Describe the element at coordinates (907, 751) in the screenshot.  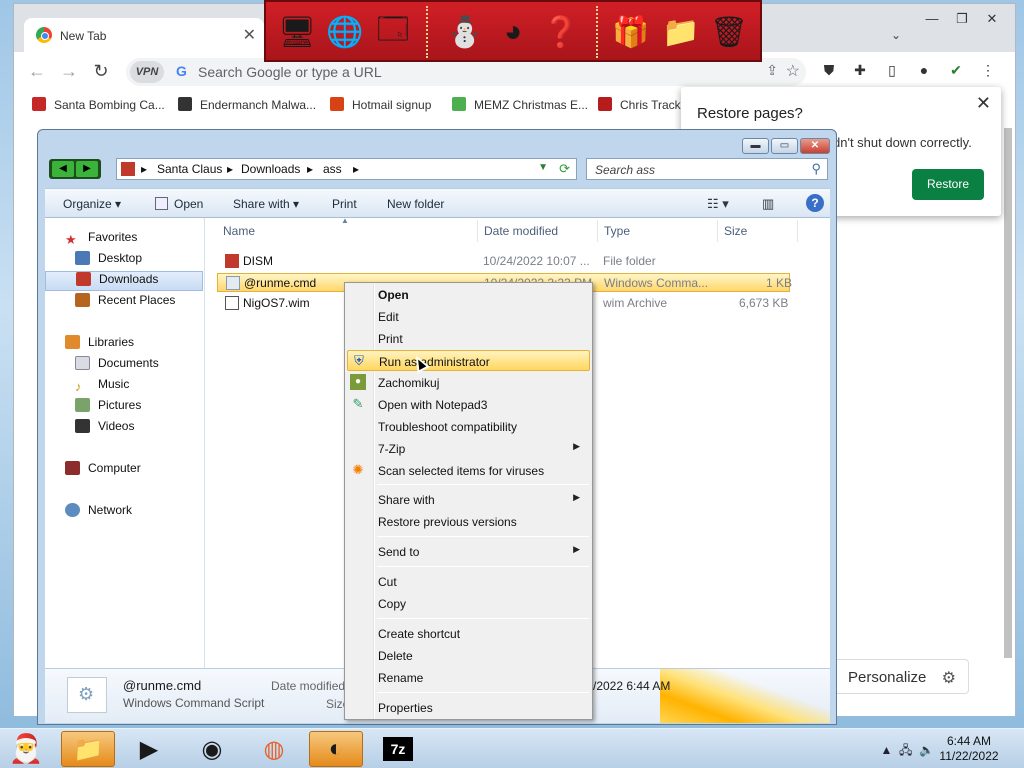
I see `system-tray: ▲ 🖧 🔈` at that location.